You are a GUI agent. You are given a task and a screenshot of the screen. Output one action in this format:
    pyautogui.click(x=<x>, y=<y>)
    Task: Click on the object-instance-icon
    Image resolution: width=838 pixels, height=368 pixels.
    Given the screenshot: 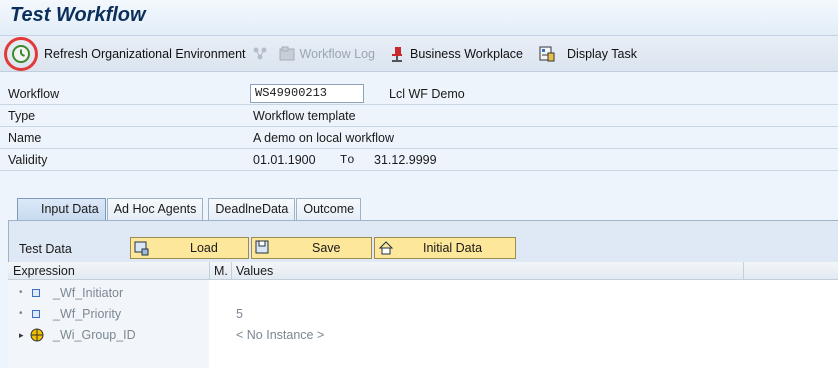 What is the action you would take?
    pyautogui.click(x=37, y=335)
    